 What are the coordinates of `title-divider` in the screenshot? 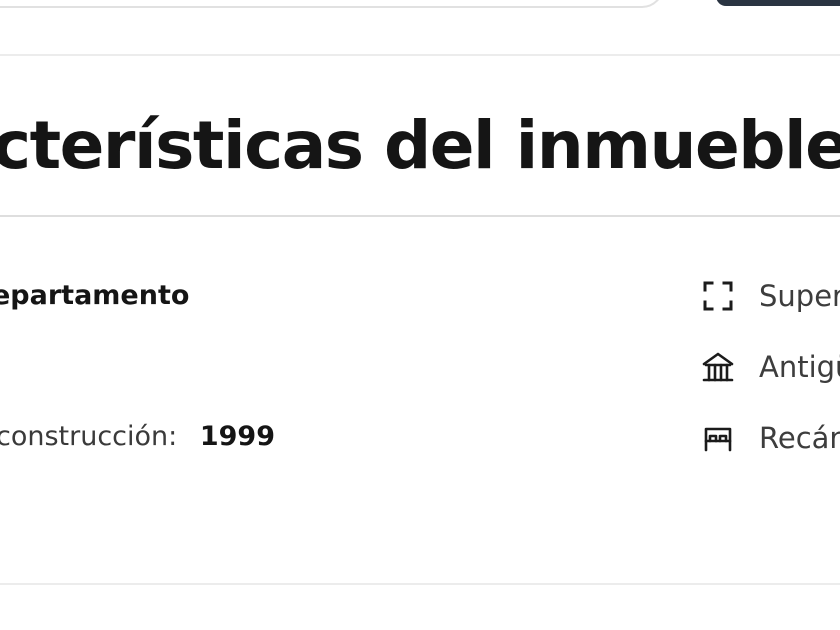 It's located at (420, 216).